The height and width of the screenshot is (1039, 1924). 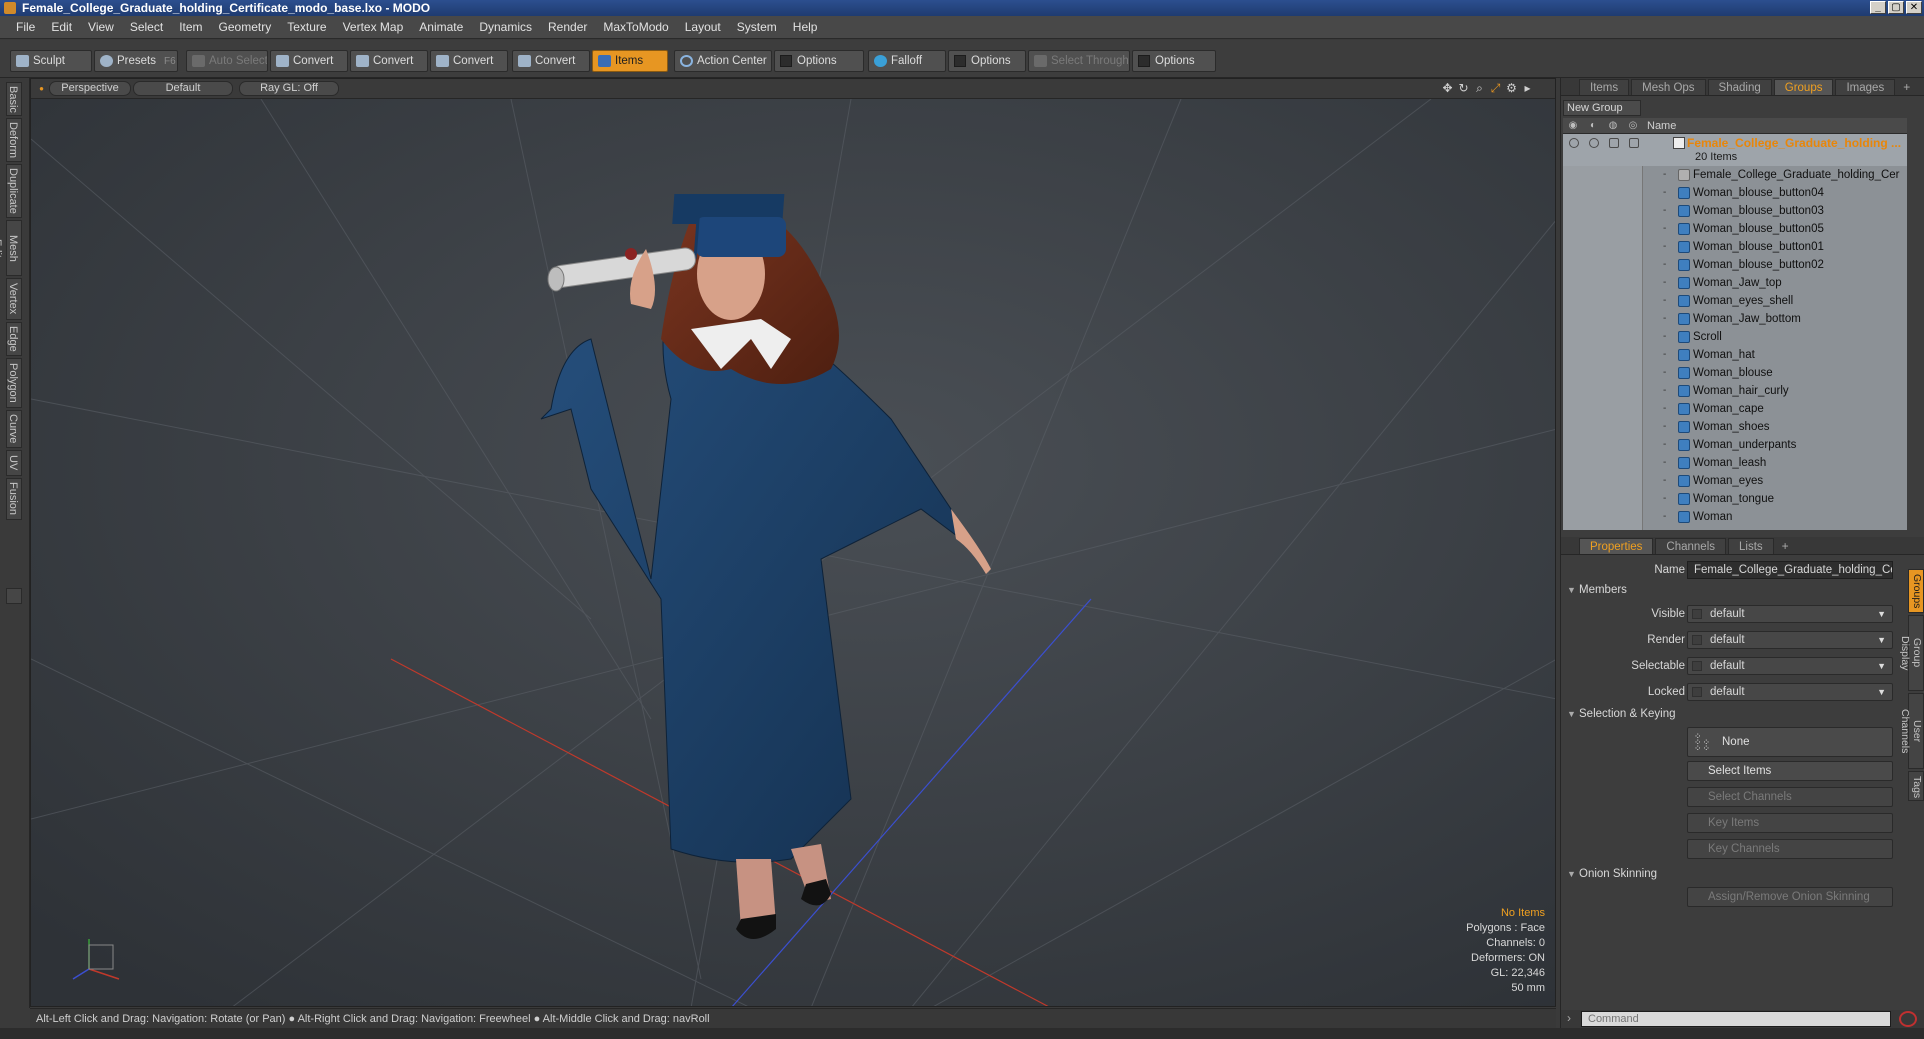 What do you see at coordinates (51, 61) in the screenshot?
I see `sculpt-button: Sculpt` at bounding box center [51, 61].